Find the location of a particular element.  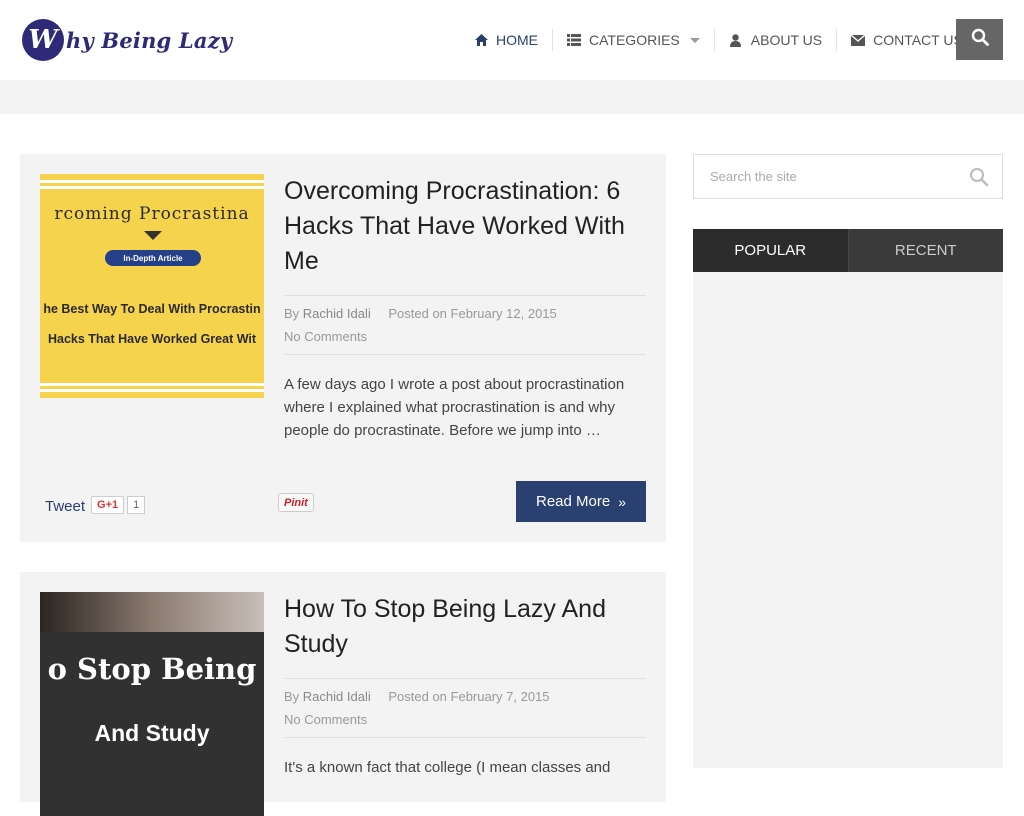

main-nav: HOME CATEGORIES ABOUT US CONTACT US is located at coordinates (718, 40).